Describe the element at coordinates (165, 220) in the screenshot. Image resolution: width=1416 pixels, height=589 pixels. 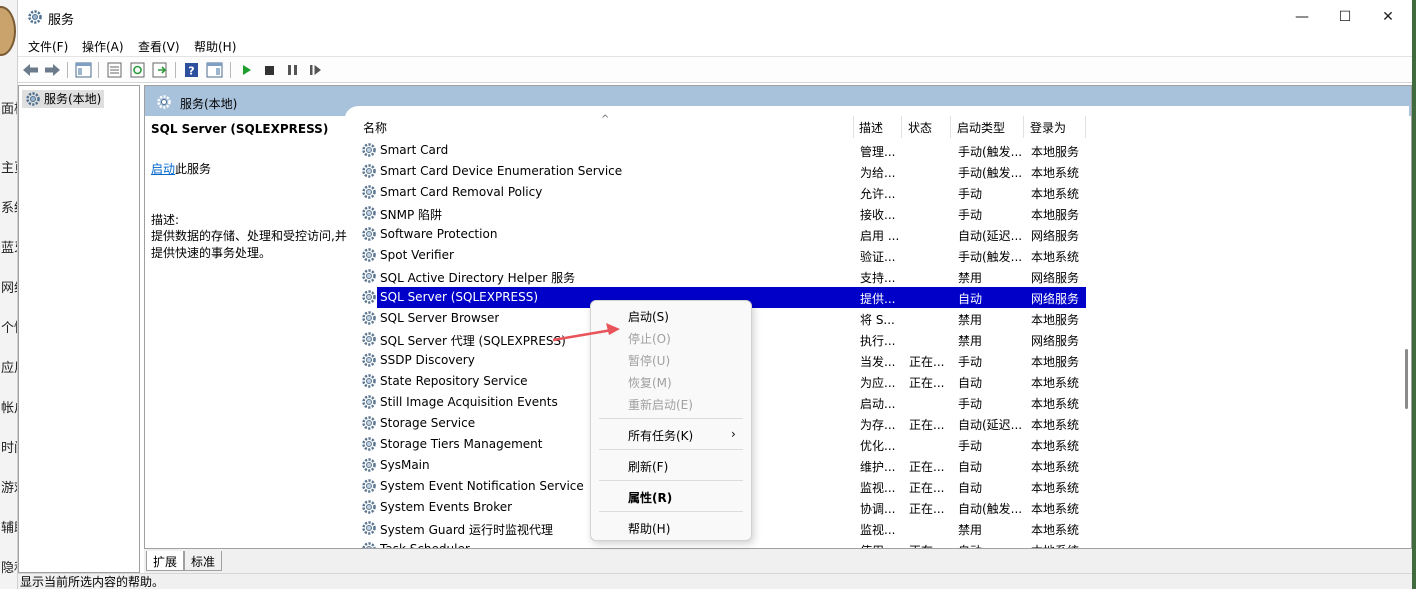
I see `description-label: 描述:` at that location.